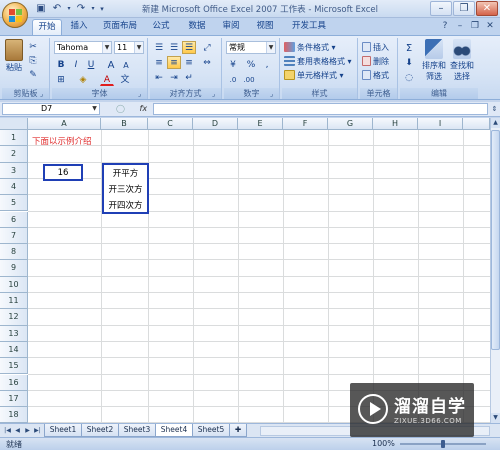 The height and width of the screenshot is (450, 500). Describe the element at coordinates (142, 94) in the screenshot. I see `font-launcher-icon: ⌟` at that location.